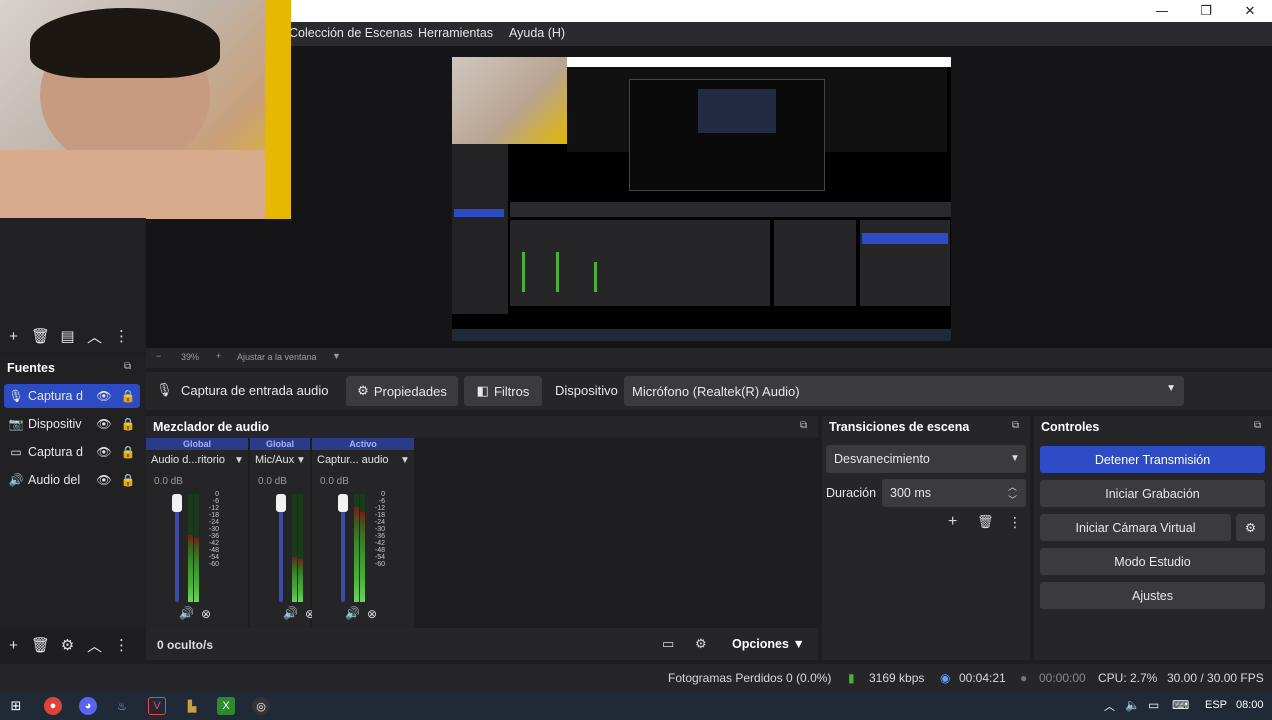 The width and height of the screenshot is (1272, 720). I want to click on channel-name: Mic/Aux, so click(274, 460).